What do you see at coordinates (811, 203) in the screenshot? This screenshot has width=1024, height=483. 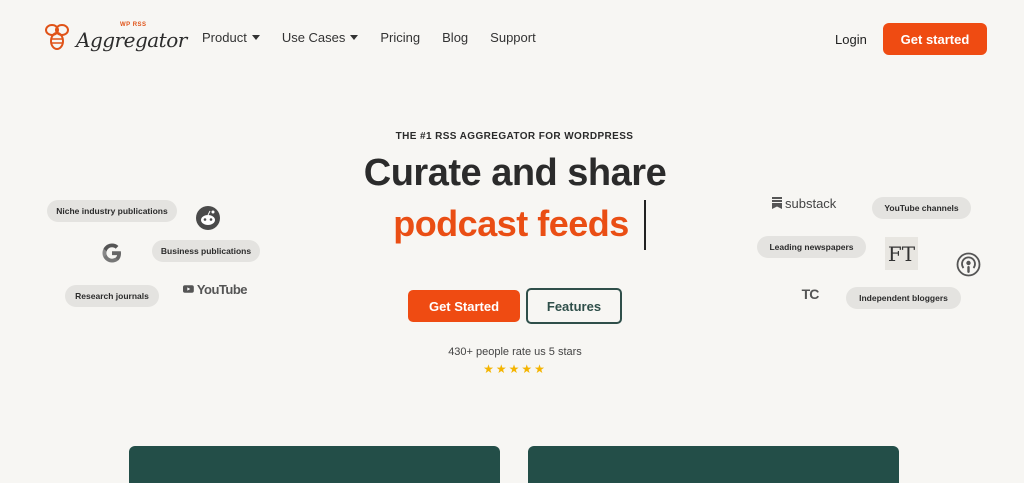 I see `substack-wordmark: substack` at bounding box center [811, 203].